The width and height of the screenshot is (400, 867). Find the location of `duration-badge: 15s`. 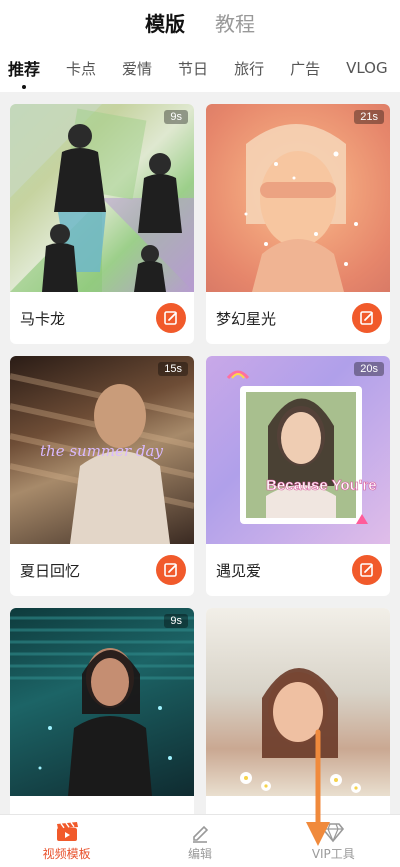

duration-badge: 15s is located at coordinates (173, 369).